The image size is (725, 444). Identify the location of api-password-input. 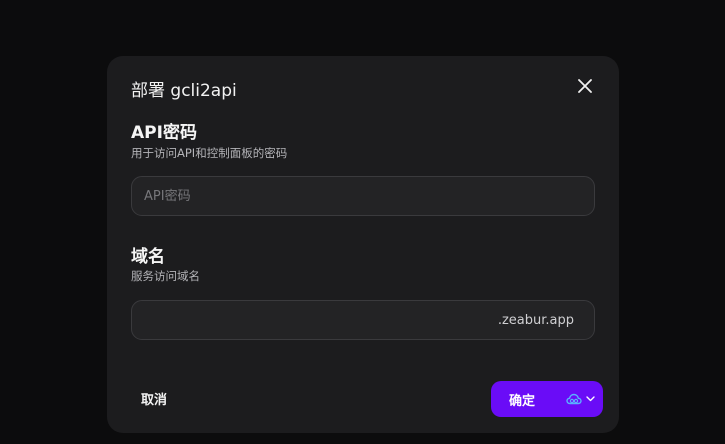
(363, 196).